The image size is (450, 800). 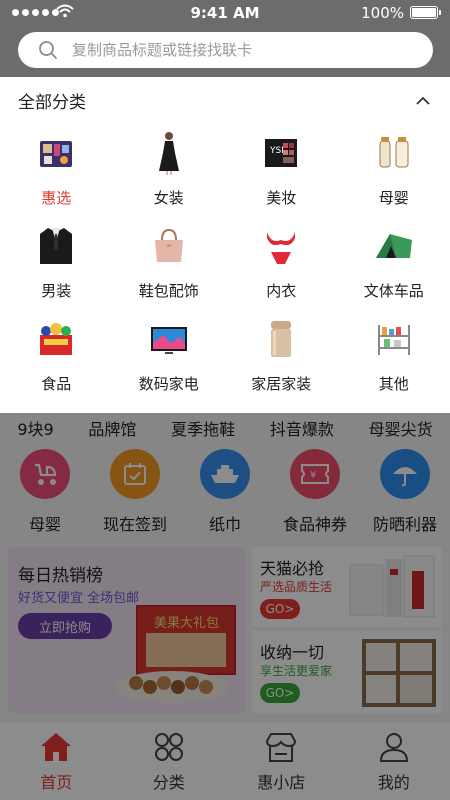 I want to click on tab-label: 分类, so click(x=168, y=782).